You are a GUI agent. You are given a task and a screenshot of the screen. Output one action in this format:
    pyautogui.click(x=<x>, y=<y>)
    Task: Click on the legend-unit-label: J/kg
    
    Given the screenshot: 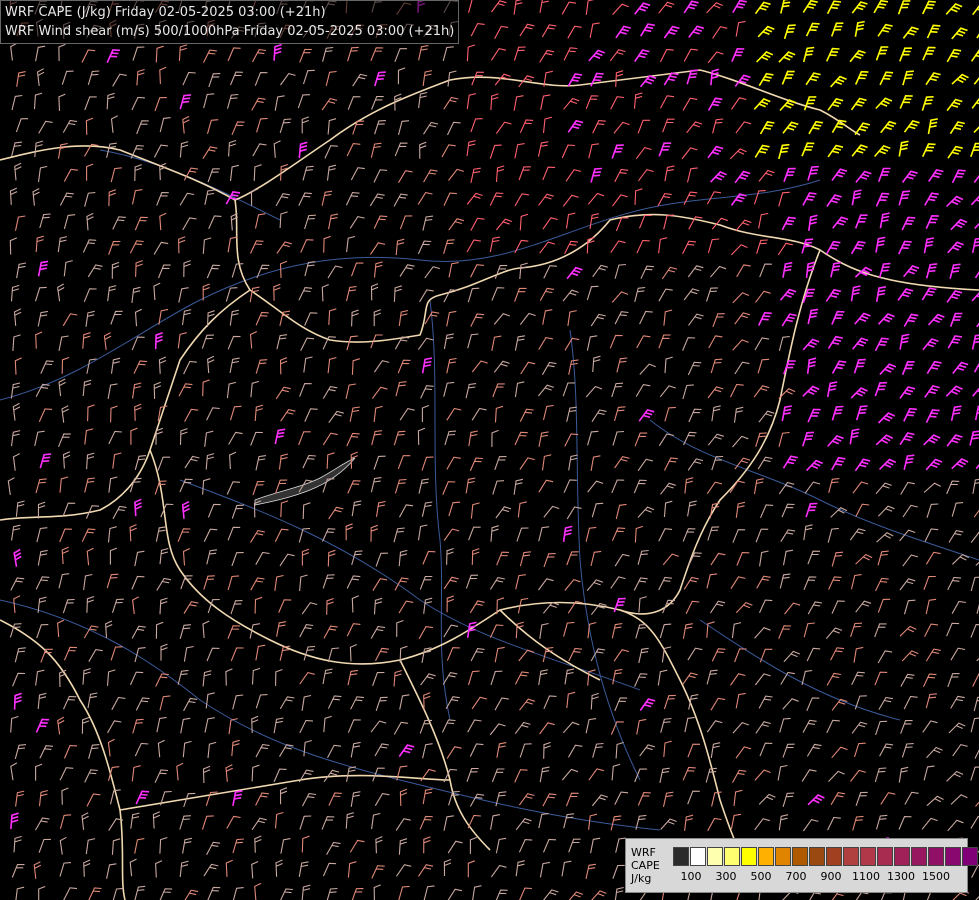 What is the action you would take?
    pyautogui.click(x=641, y=878)
    